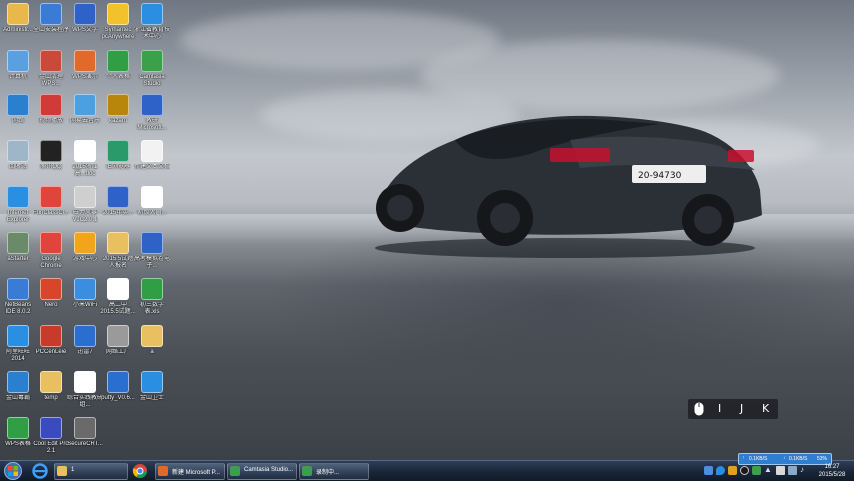 Image resolution: width=854 pixels, height=485 pixels. I want to click on chrome-icon, so click(51, 197).